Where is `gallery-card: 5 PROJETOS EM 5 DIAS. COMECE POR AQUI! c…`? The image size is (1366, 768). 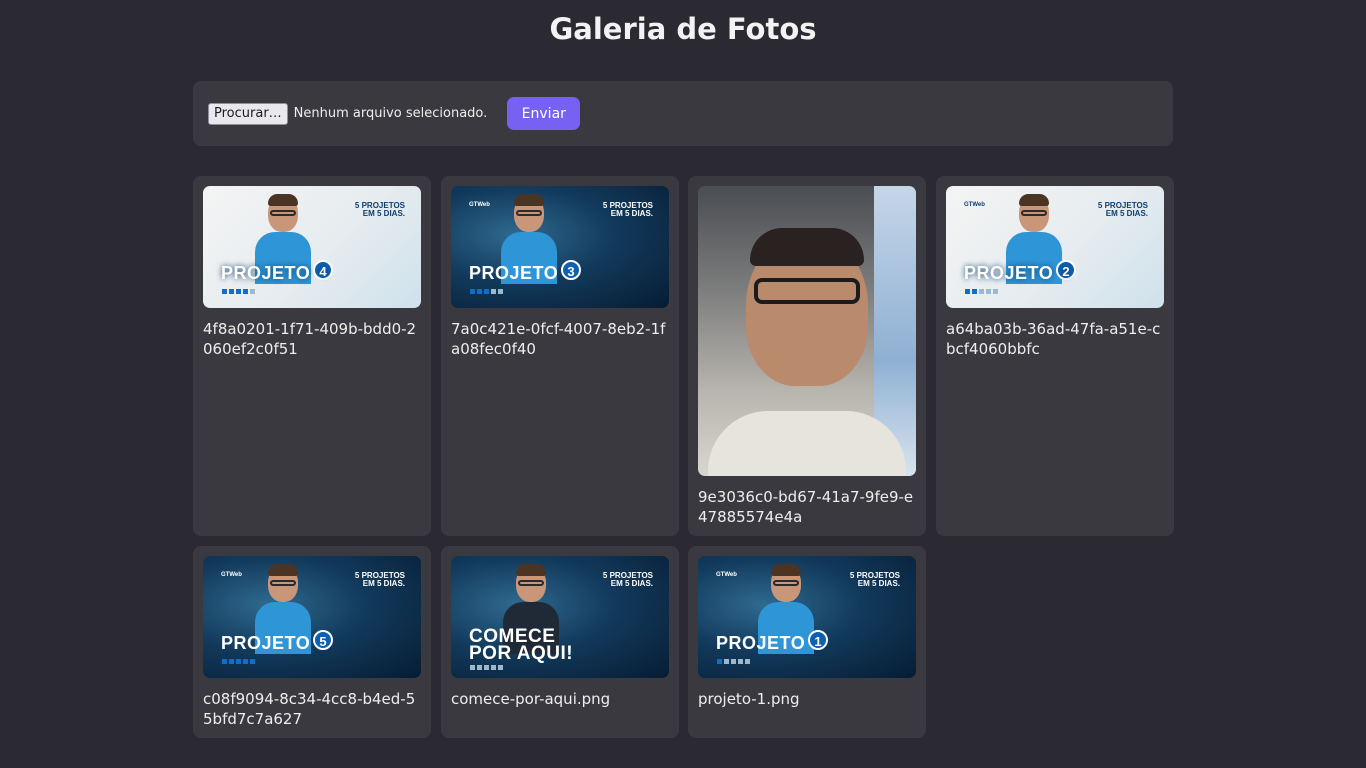 gallery-card: 5 PROJETOS EM 5 DIAS. COMECE POR AQUI! c… is located at coordinates (560, 642).